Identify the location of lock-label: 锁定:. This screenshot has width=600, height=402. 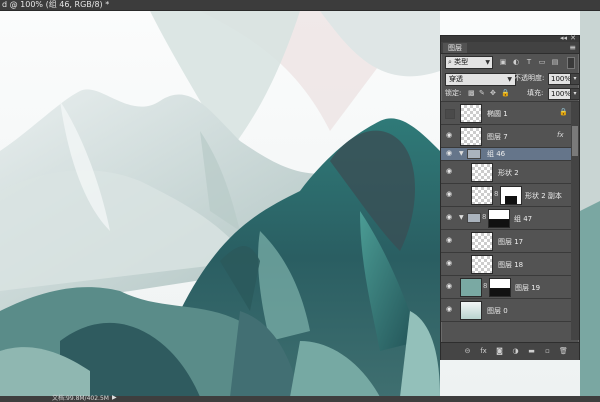
(453, 93).